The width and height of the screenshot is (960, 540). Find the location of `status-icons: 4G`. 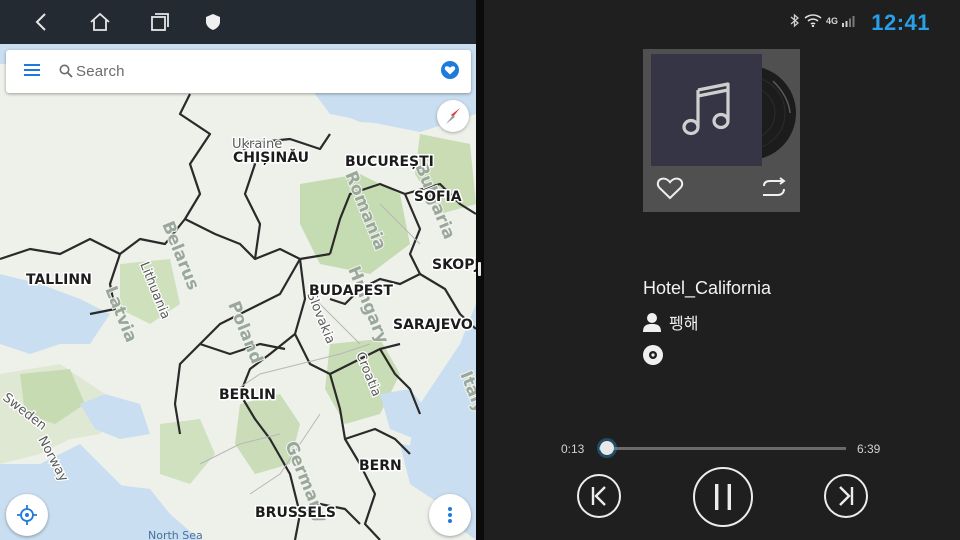

status-icons: 4G is located at coordinates (823, 20).